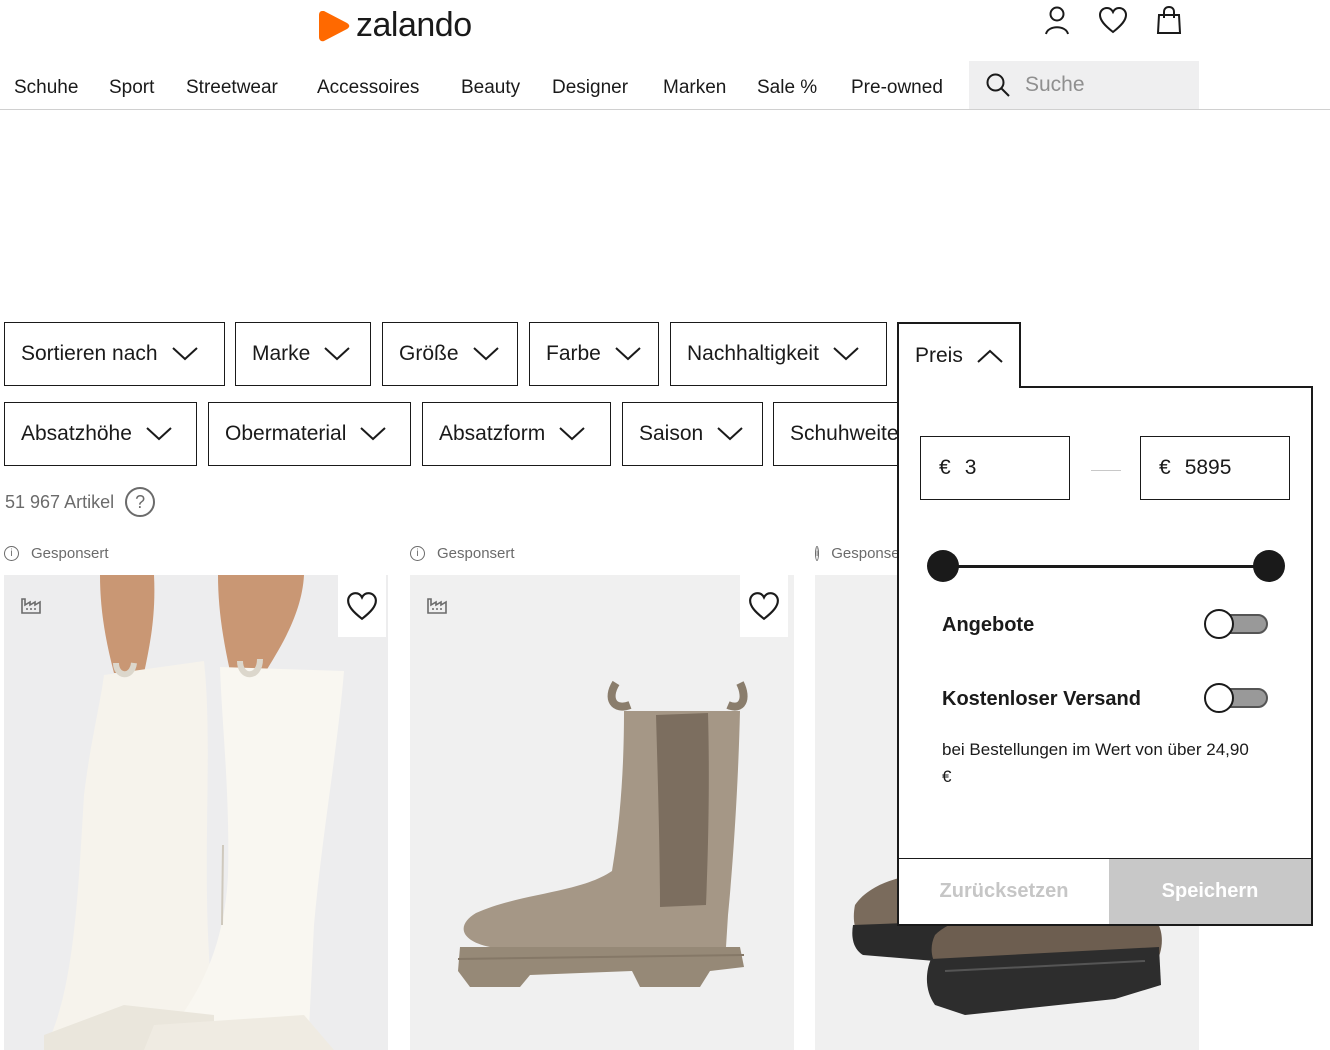 The image size is (1330, 1050). What do you see at coordinates (897, 88) in the screenshot?
I see `nav-item-pre-owned: Pre-owned` at bounding box center [897, 88].